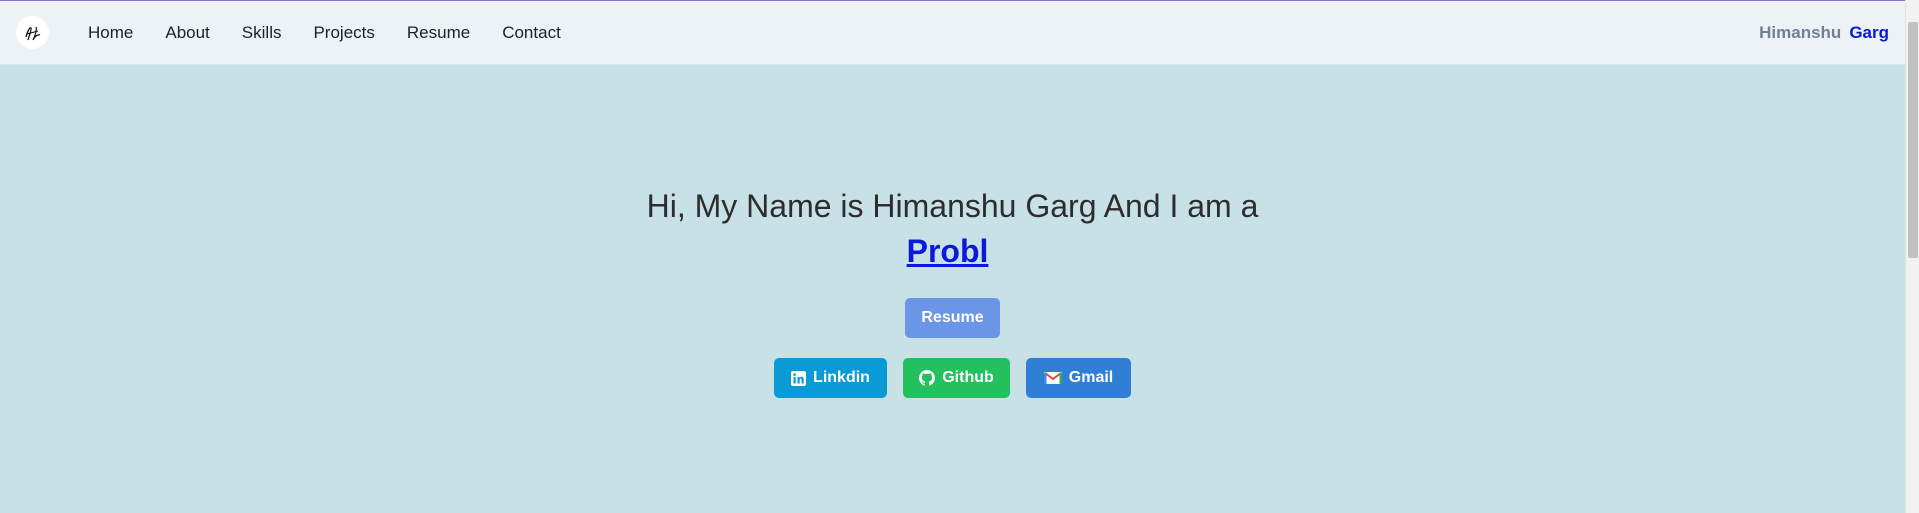 The height and width of the screenshot is (513, 1919). Describe the element at coordinates (262, 33) in the screenshot. I see `nav-link-skills: Skills` at that location.